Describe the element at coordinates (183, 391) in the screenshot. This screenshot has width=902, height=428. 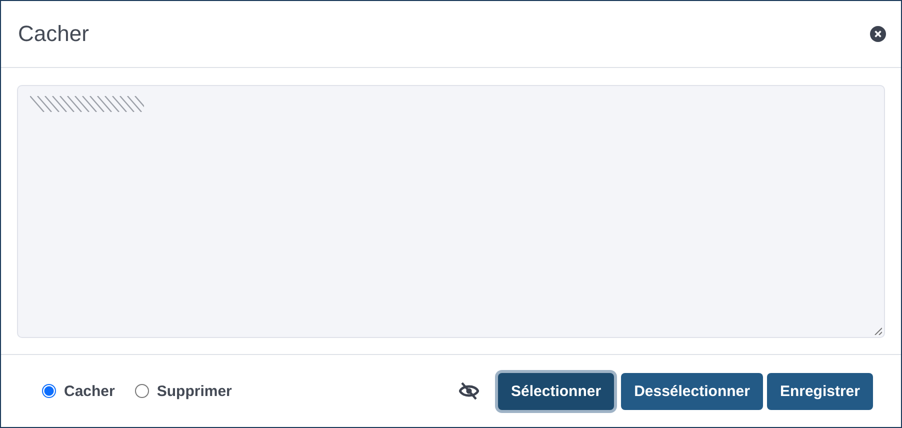
I see `radio-option: Supprimer` at that location.